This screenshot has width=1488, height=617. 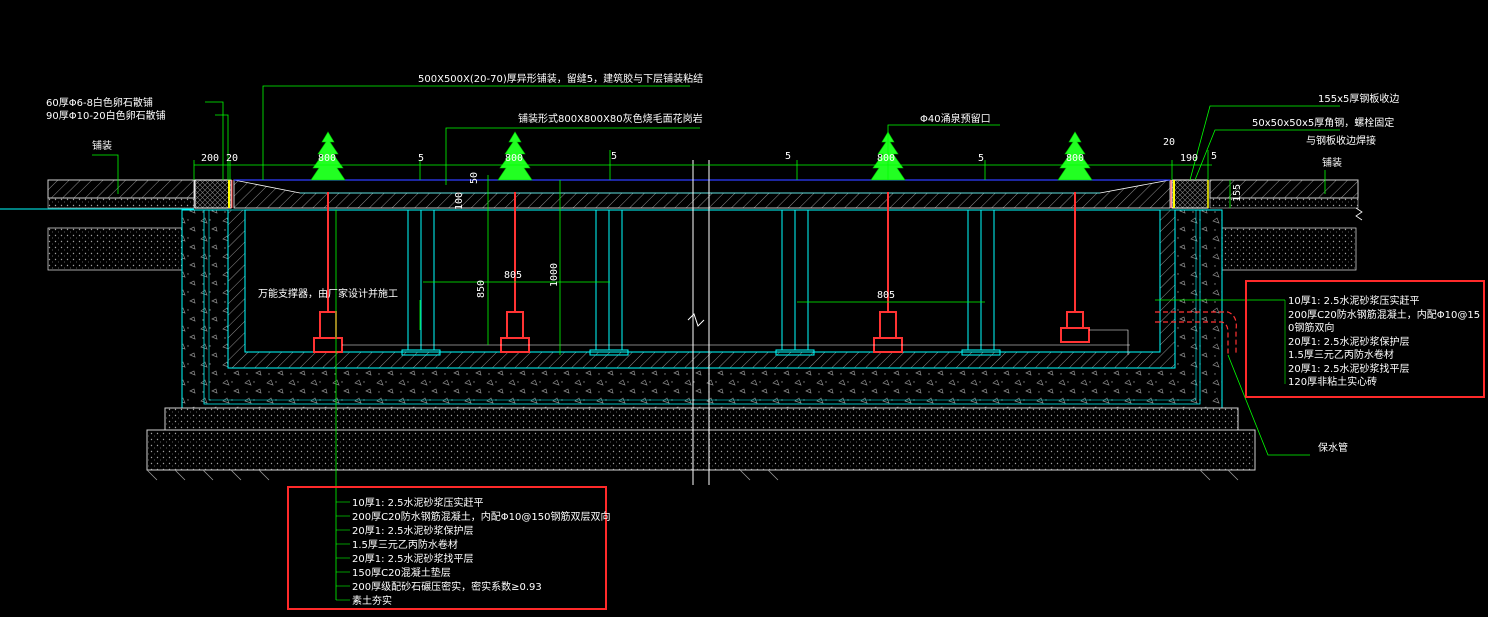 What do you see at coordinates (328, 293) in the screenshot?
I see `annot-pedestal: 万能支撑器，由厂家设计并施工` at bounding box center [328, 293].